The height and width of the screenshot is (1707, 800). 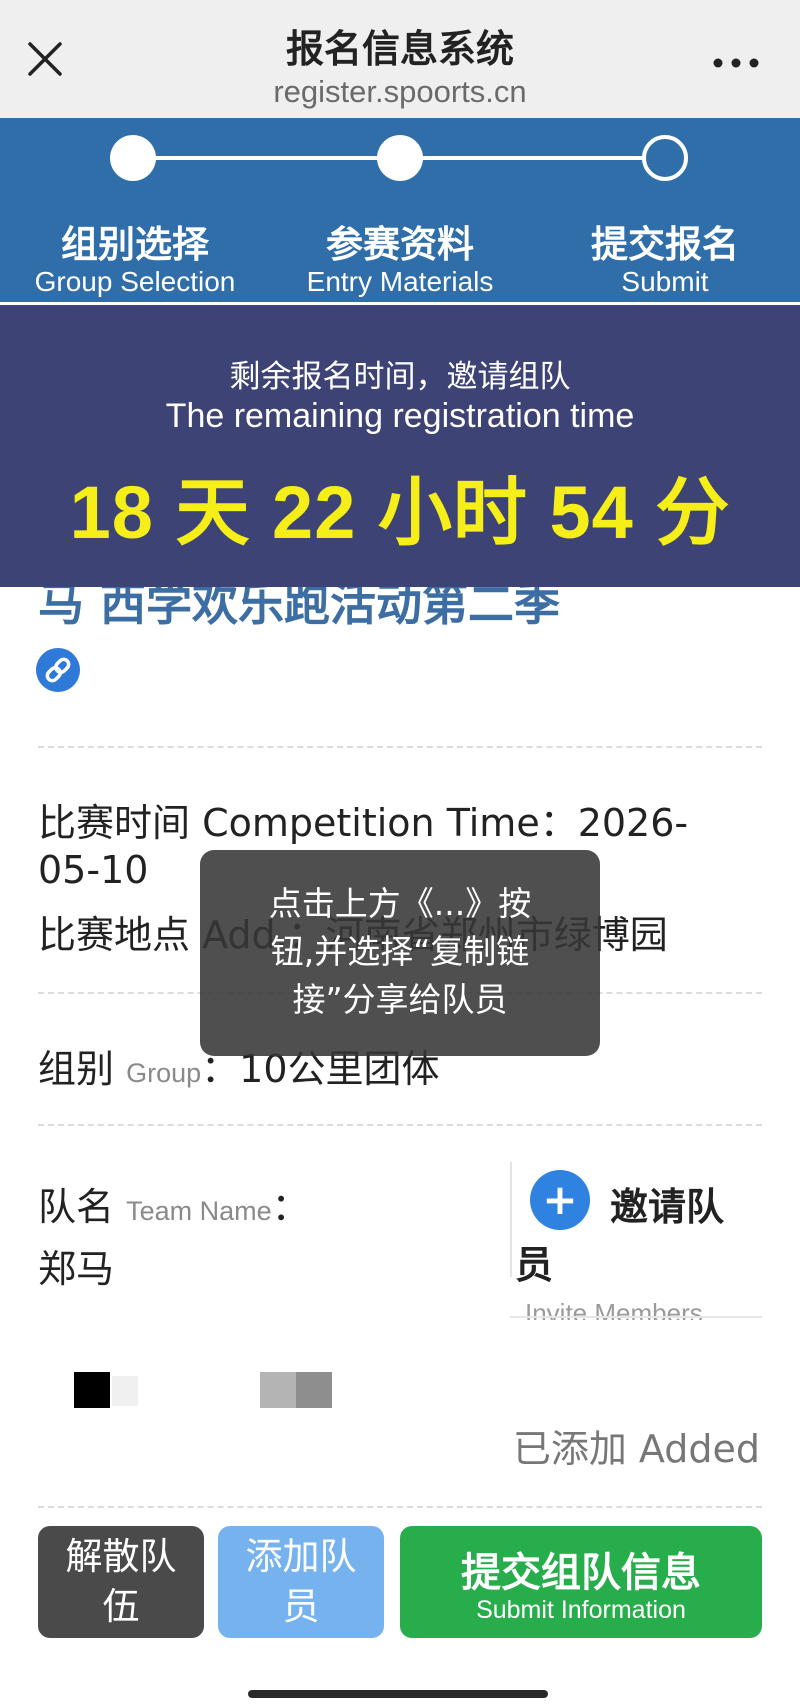 I want to click on home-indicator, so click(x=398, y=1694).